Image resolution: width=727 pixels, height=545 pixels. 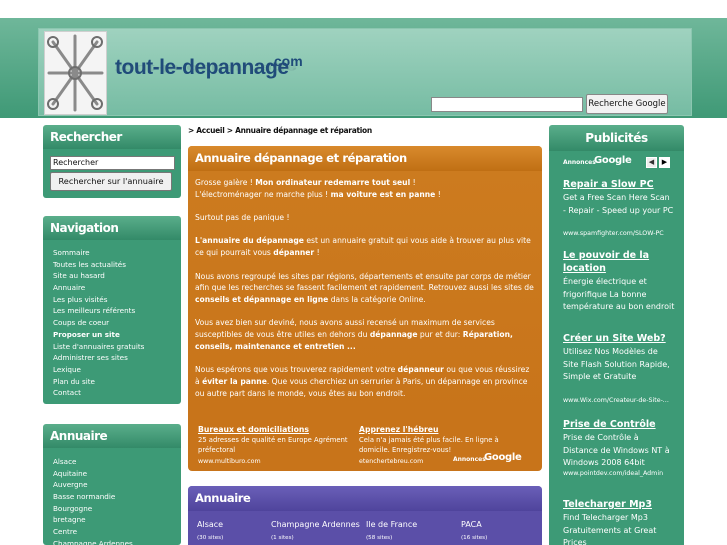 What do you see at coordinates (229, 461) in the screenshot?
I see `ad-url: www.multiburo.com` at bounding box center [229, 461].